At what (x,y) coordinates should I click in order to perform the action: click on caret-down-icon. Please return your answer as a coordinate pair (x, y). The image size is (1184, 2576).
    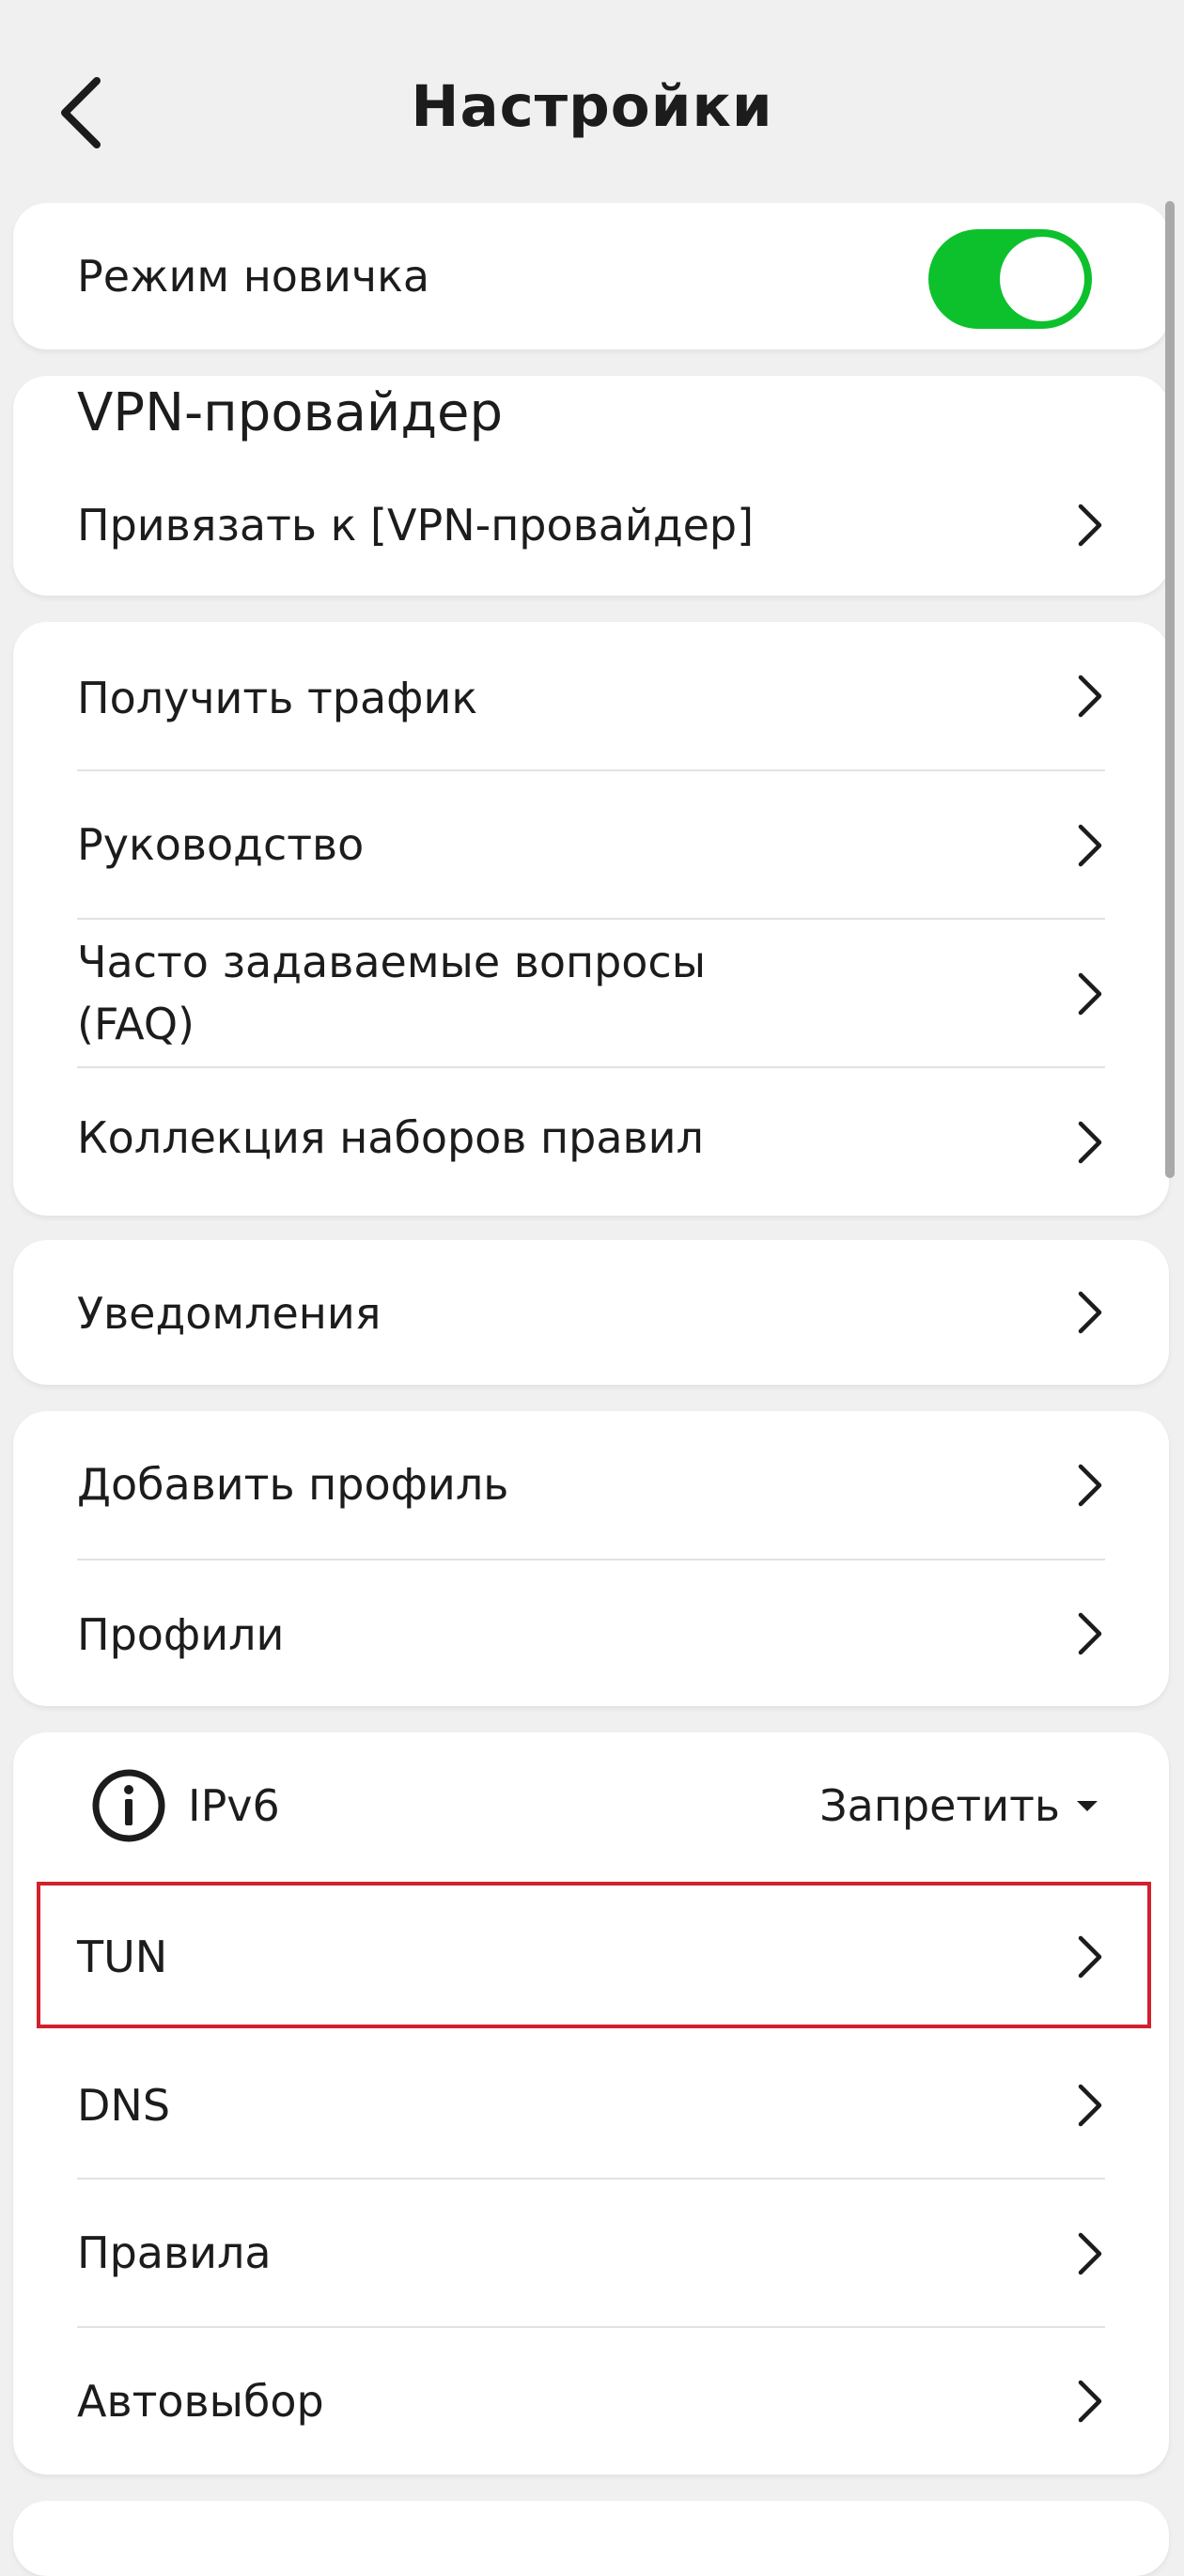
    Looking at the image, I should click on (1087, 1806).